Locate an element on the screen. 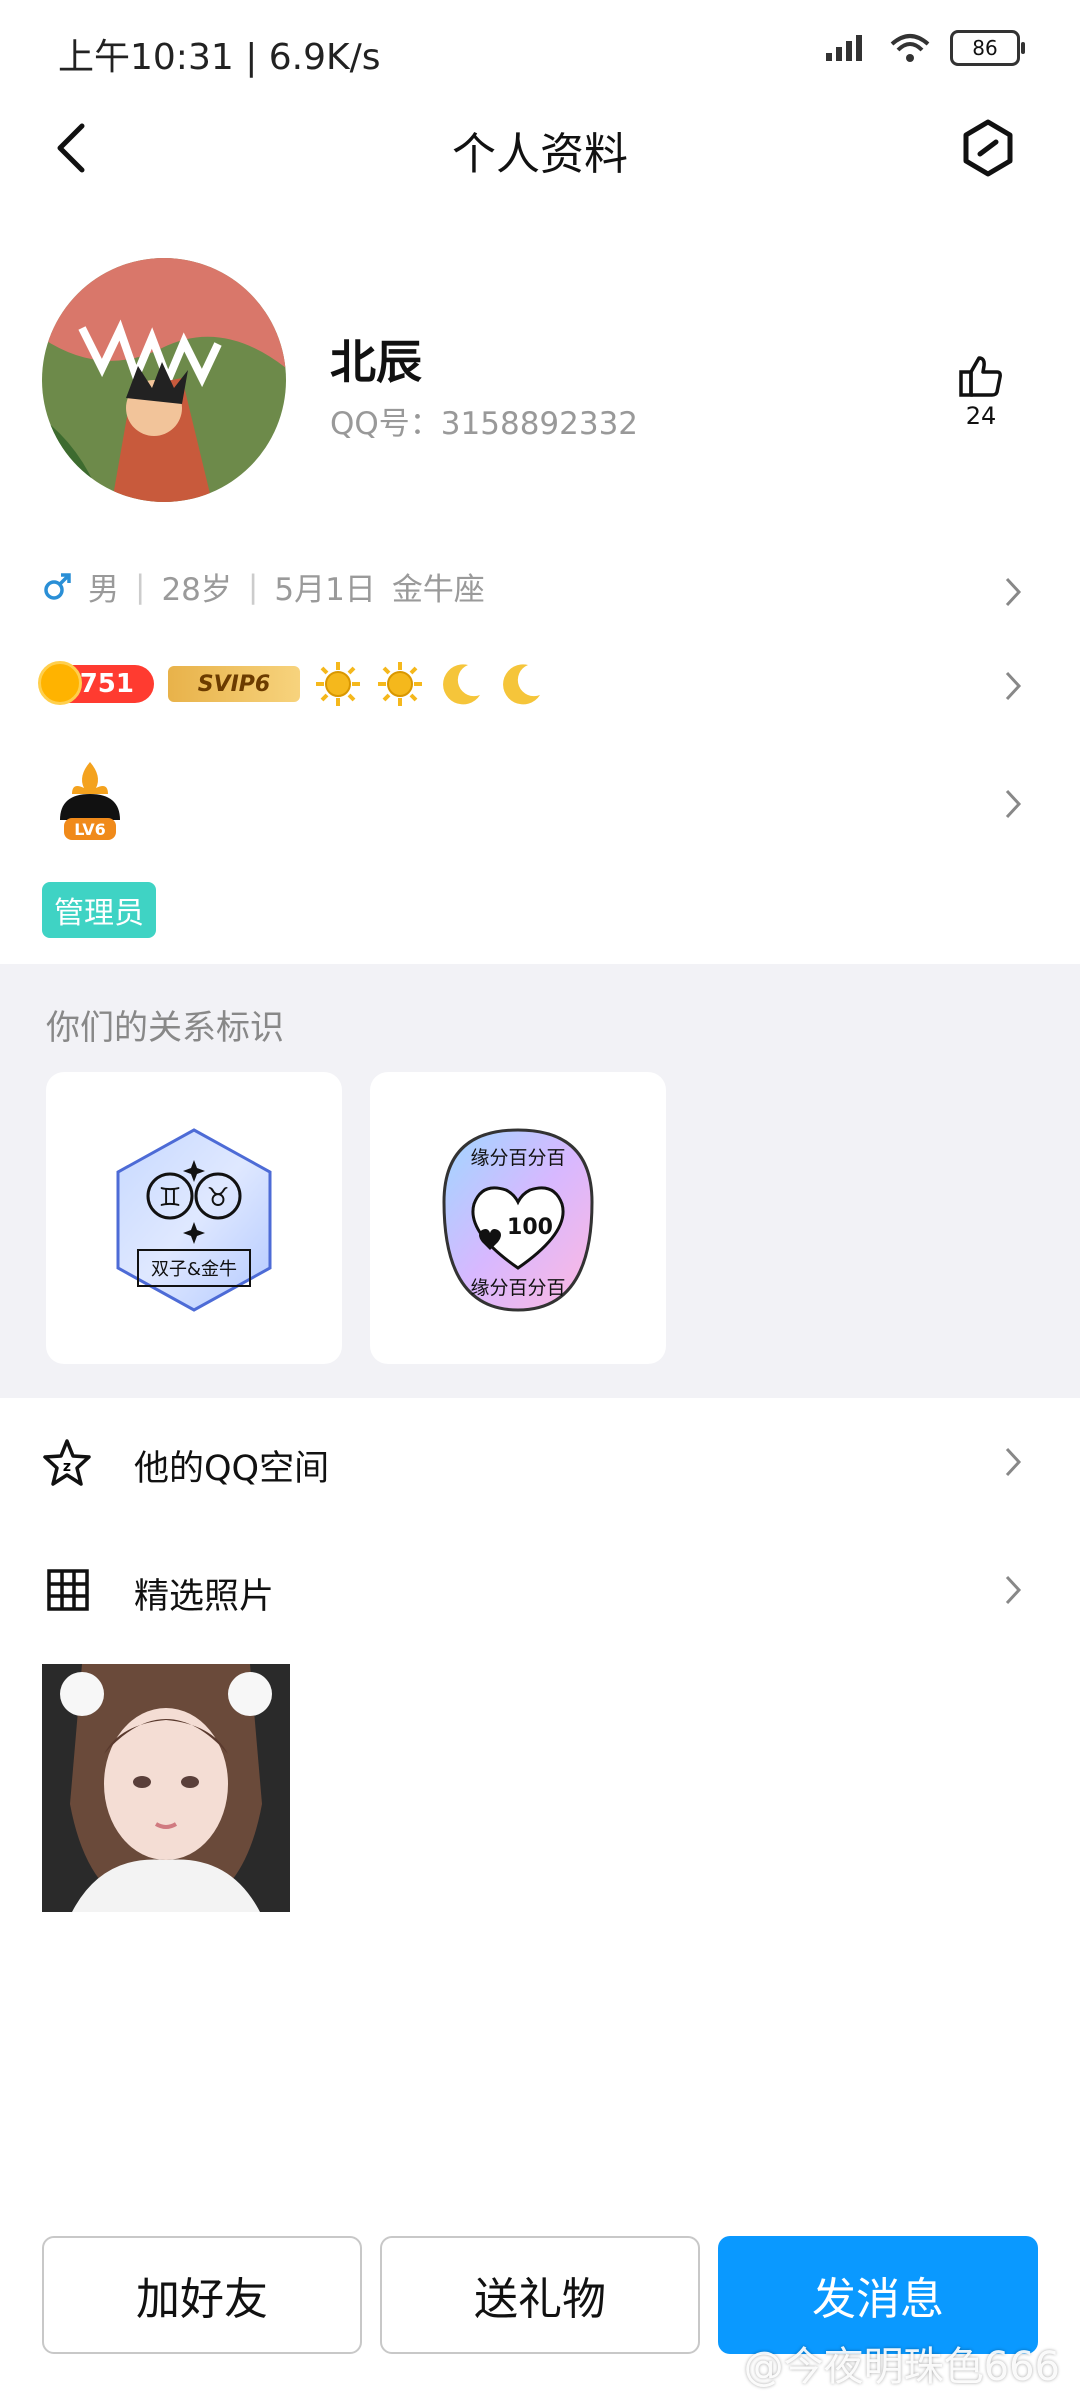 This screenshot has height=2400, width=1080. fate-label-bottom: 缘分百分百 is located at coordinates (517, 1288).